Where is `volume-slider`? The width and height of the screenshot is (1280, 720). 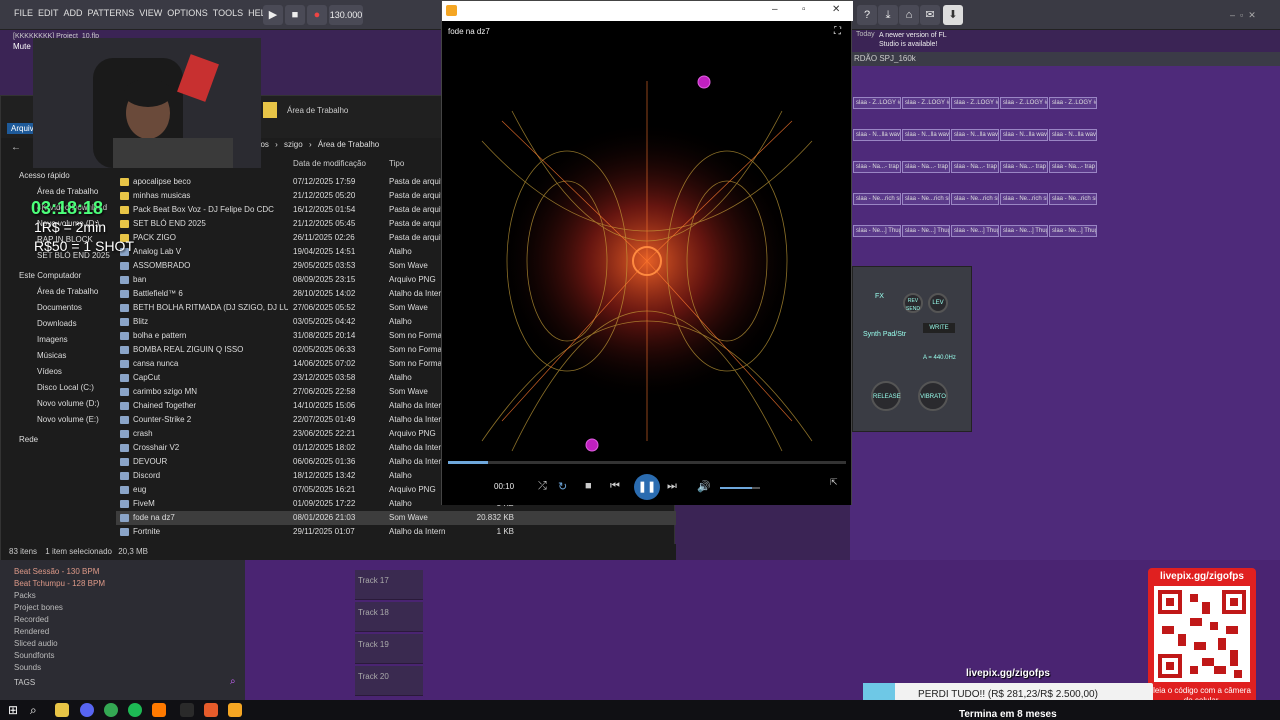 volume-slider is located at coordinates (740, 488).